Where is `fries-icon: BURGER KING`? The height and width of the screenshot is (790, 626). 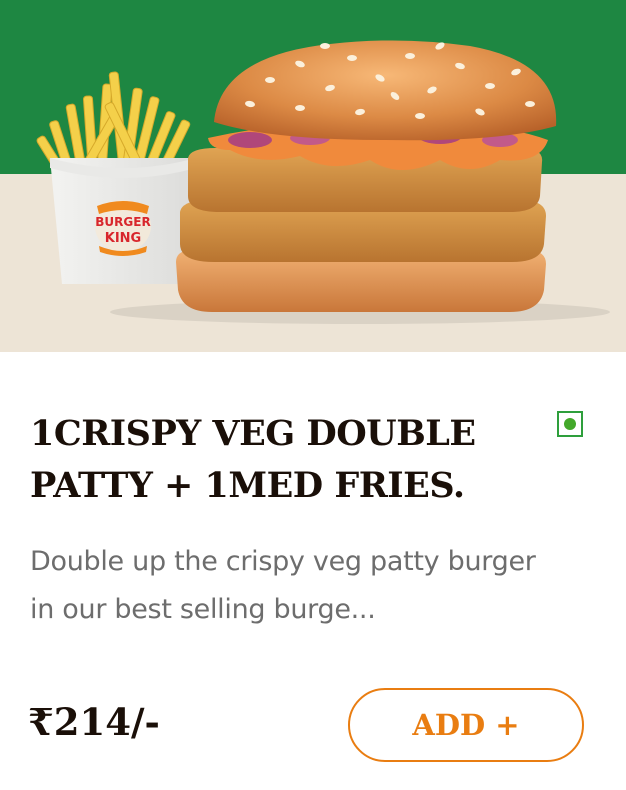 fries-icon: BURGER KING is located at coordinates (116, 177).